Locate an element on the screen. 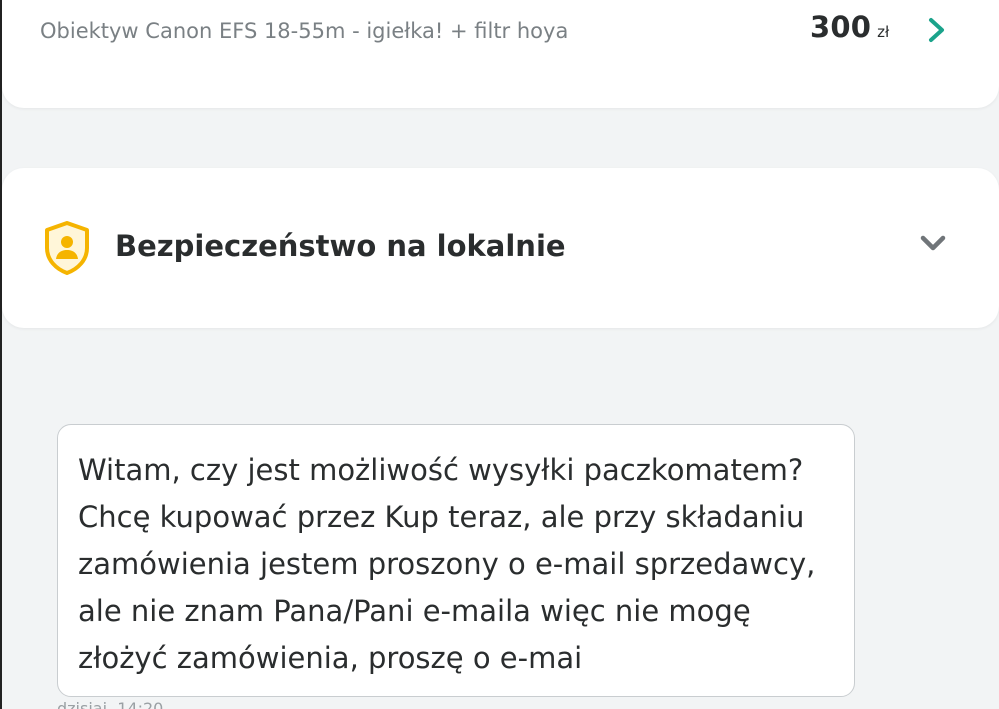  price-currency: zł is located at coordinates (883, 32).